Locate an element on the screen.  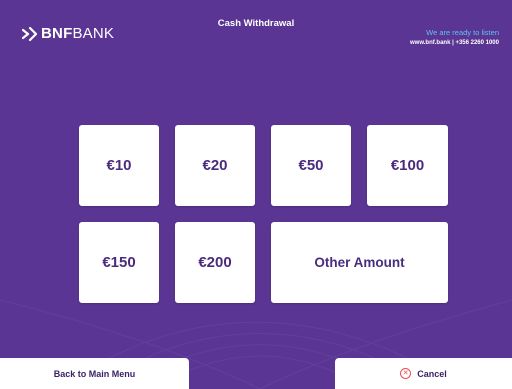
amount-150-button: €150 is located at coordinates (119, 262).